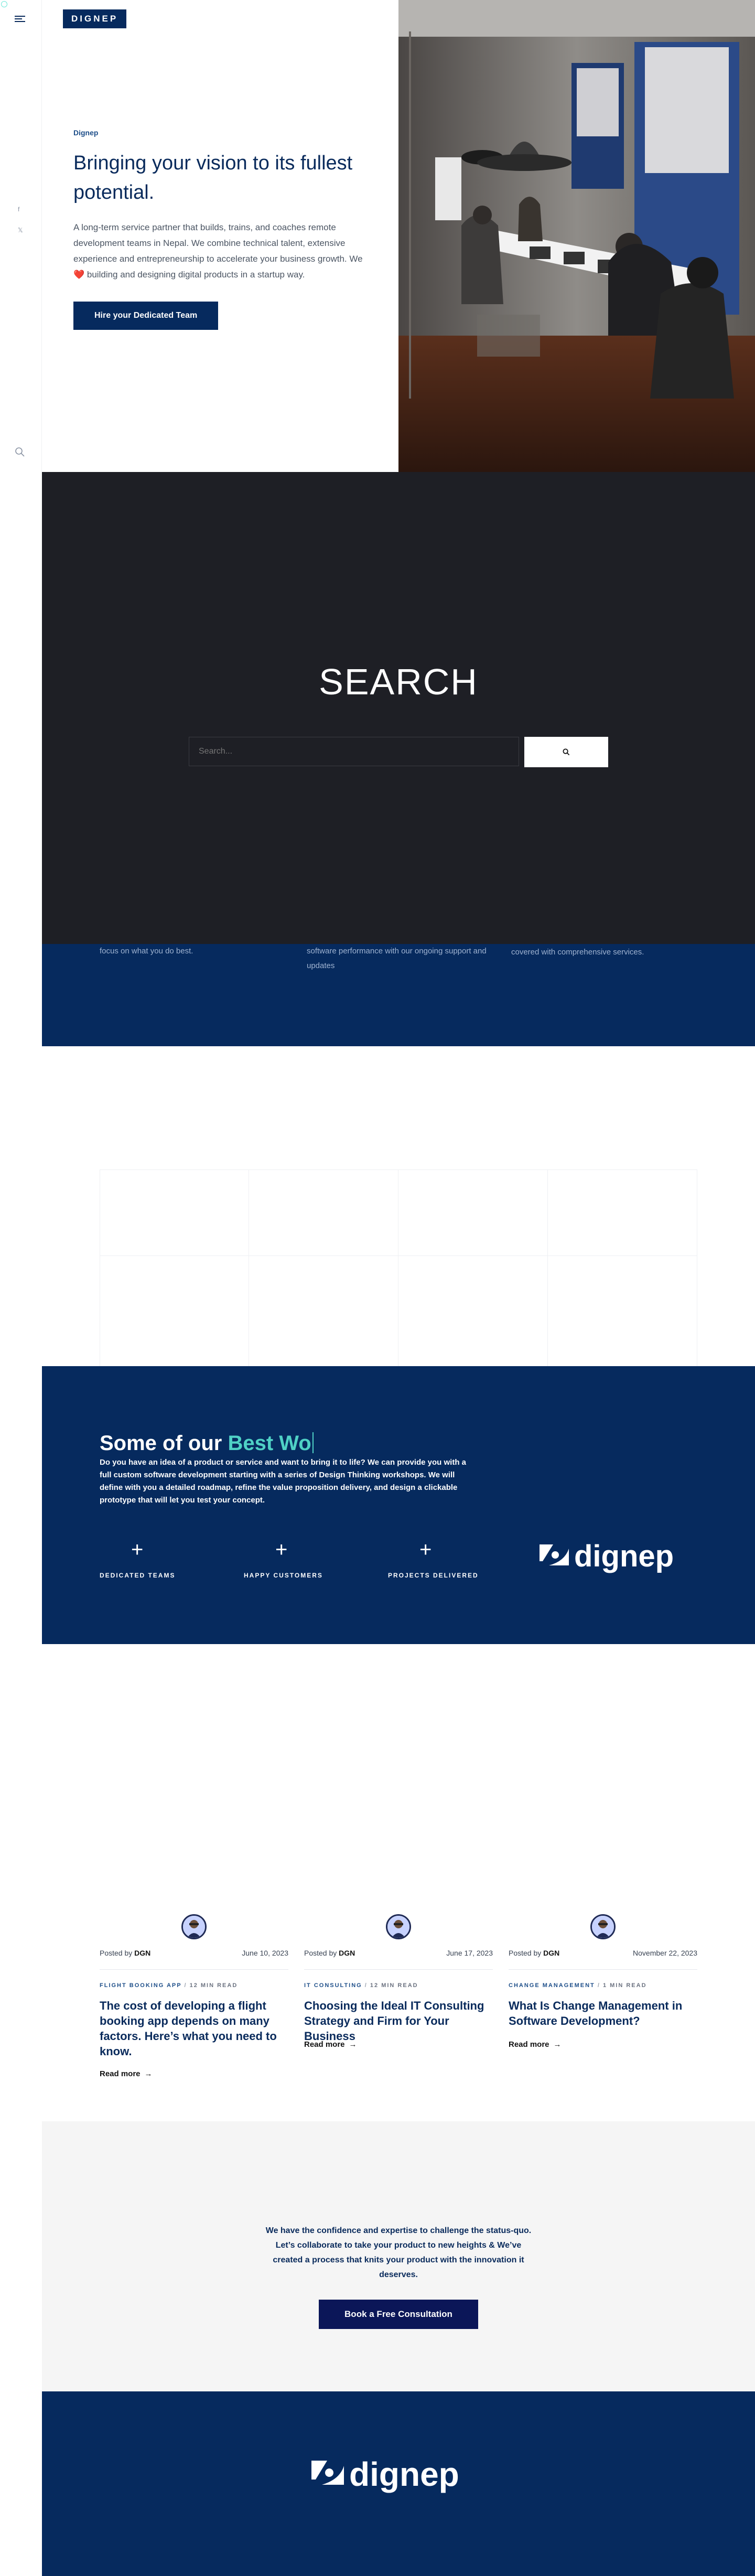 The height and width of the screenshot is (2576, 755). I want to click on best-work-title-text: Some of our, so click(164, 1443).